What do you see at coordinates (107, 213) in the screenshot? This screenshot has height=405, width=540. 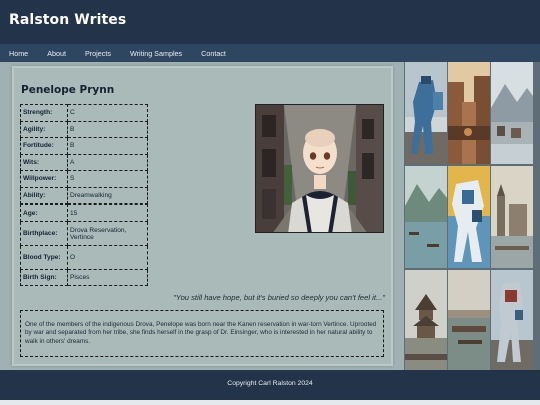 I see `detail-value: 15` at bounding box center [107, 213].